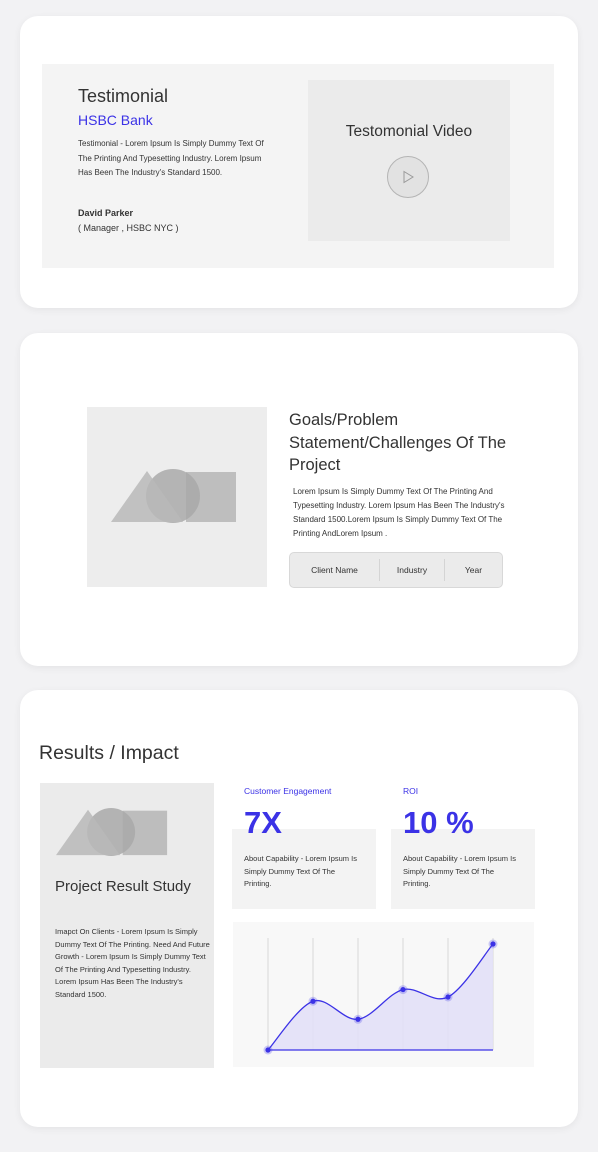 The height and width of the screenshot is (1152, 598). I want to click on impact-chart-panel, so click(383, 994).